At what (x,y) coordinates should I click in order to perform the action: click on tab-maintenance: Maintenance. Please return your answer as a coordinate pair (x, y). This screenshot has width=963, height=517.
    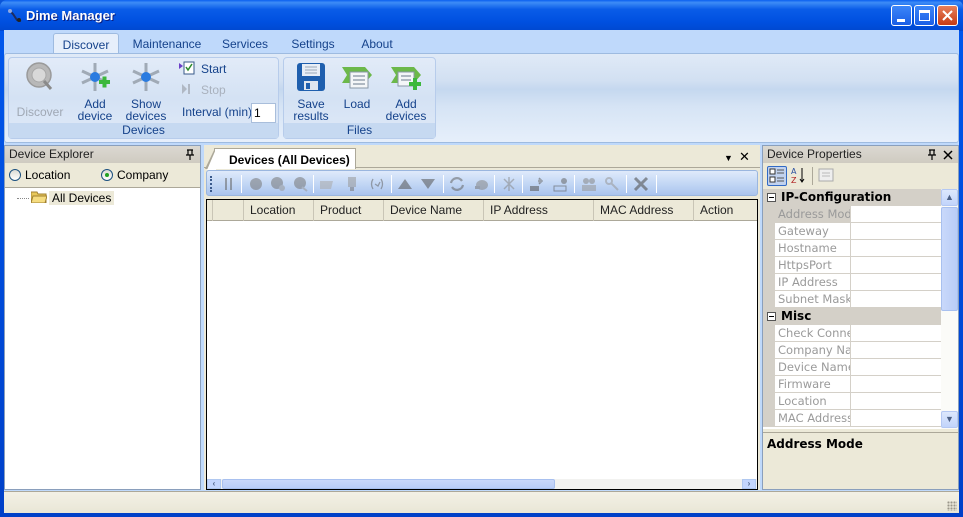
    Looking at the image, I should click on (167, 43).